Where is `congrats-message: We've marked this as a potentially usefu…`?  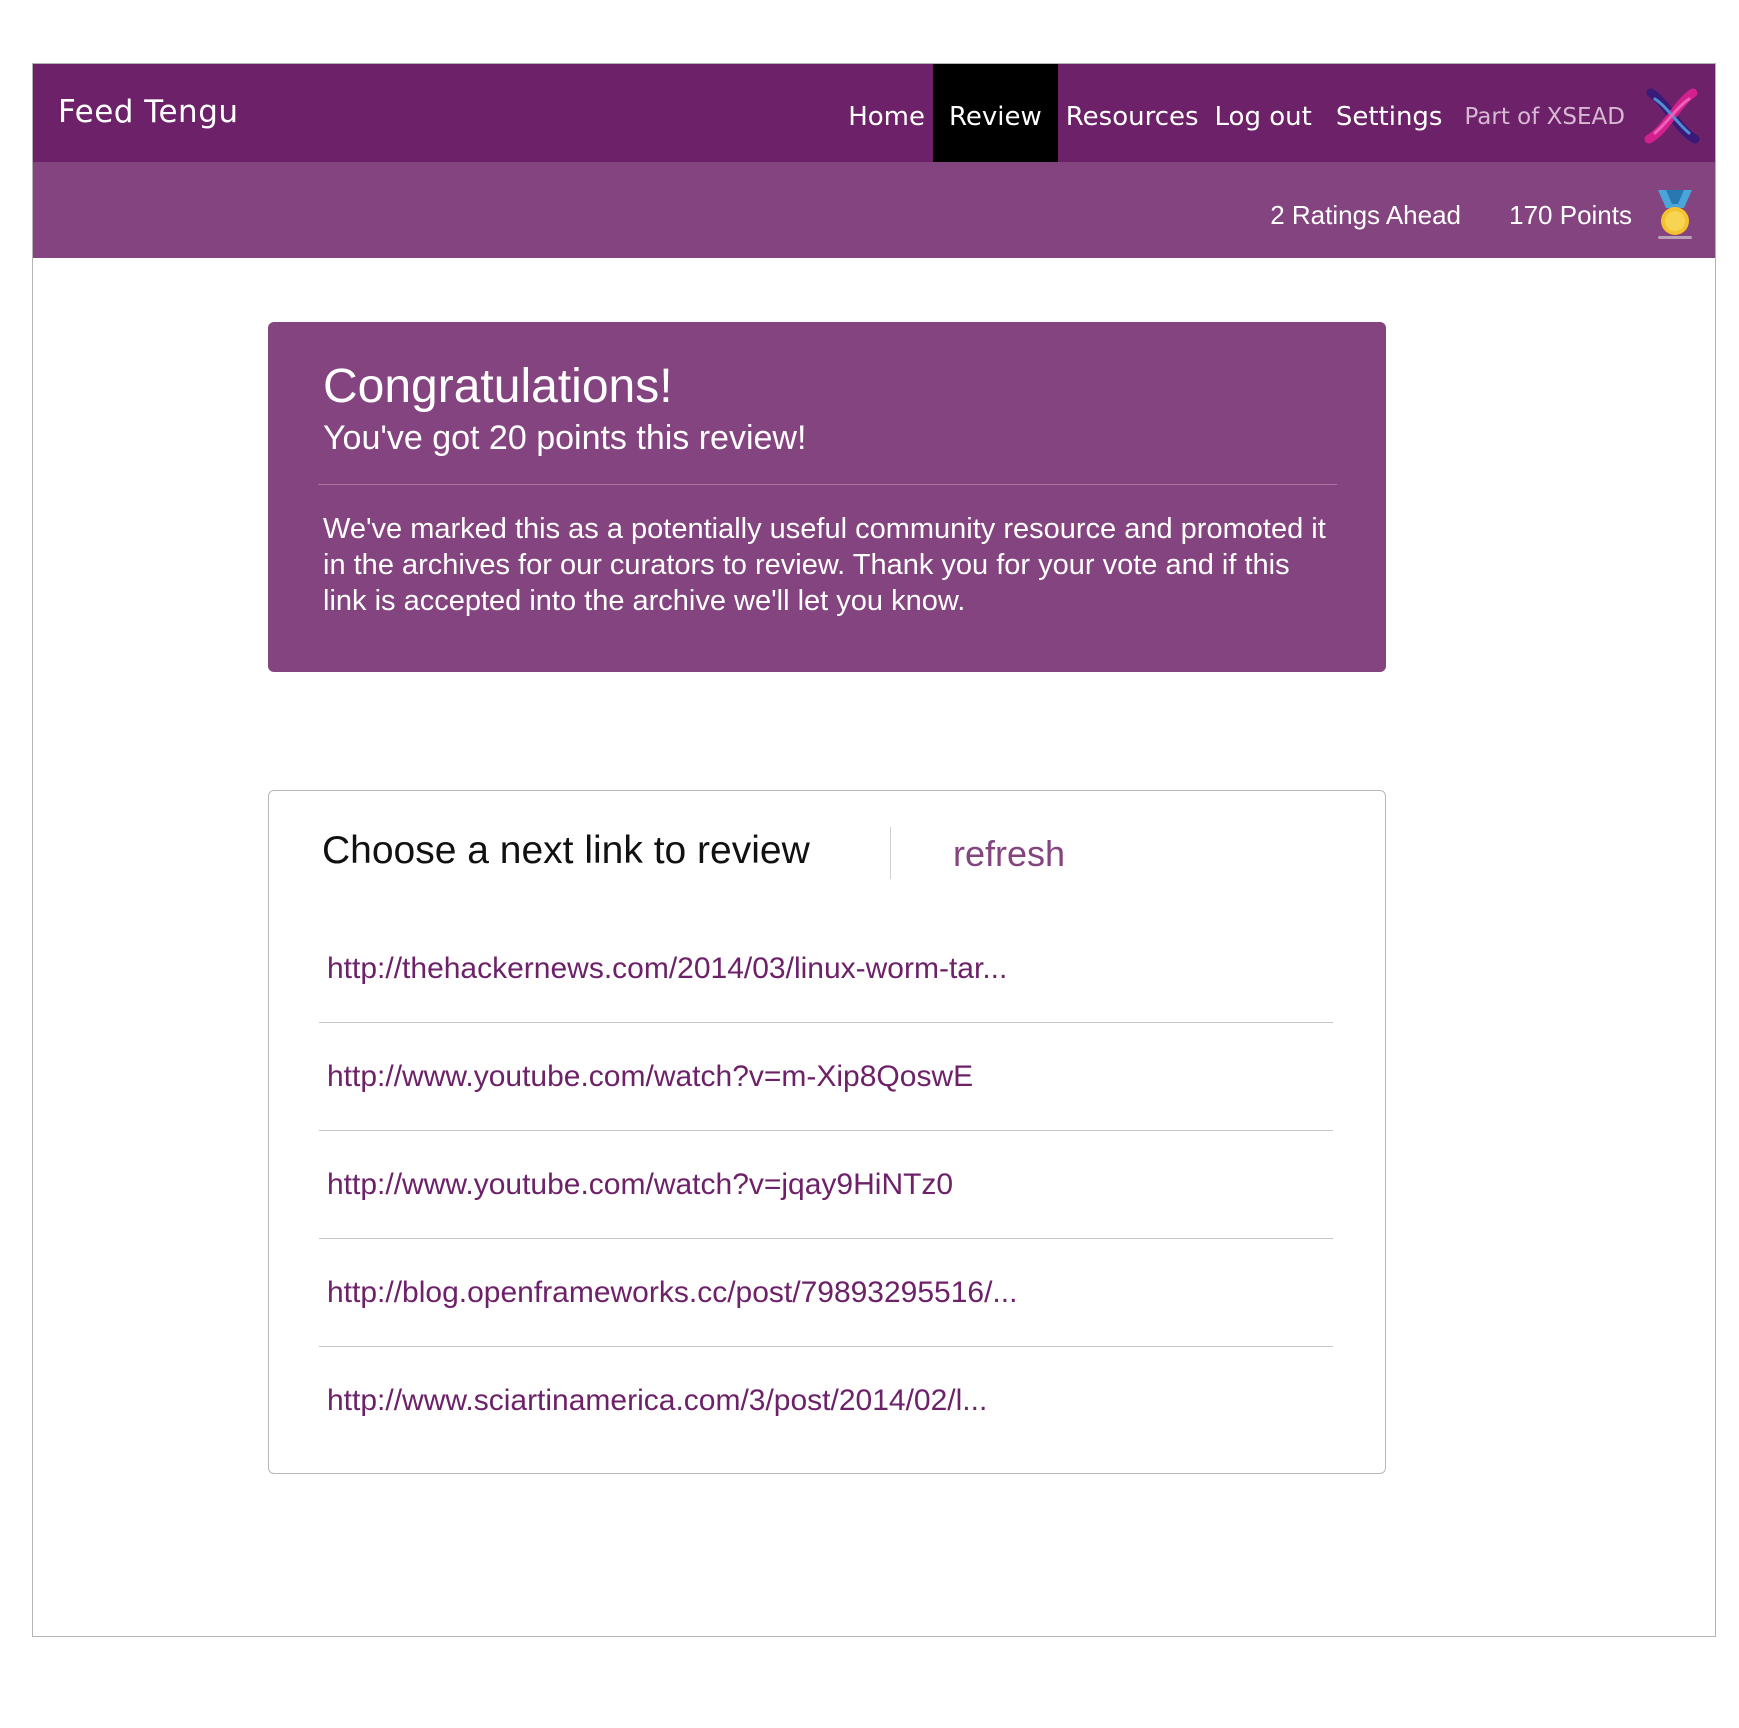 congrats-message: We've marked this as a potentially usefu… is located at coordinates (824, 565).